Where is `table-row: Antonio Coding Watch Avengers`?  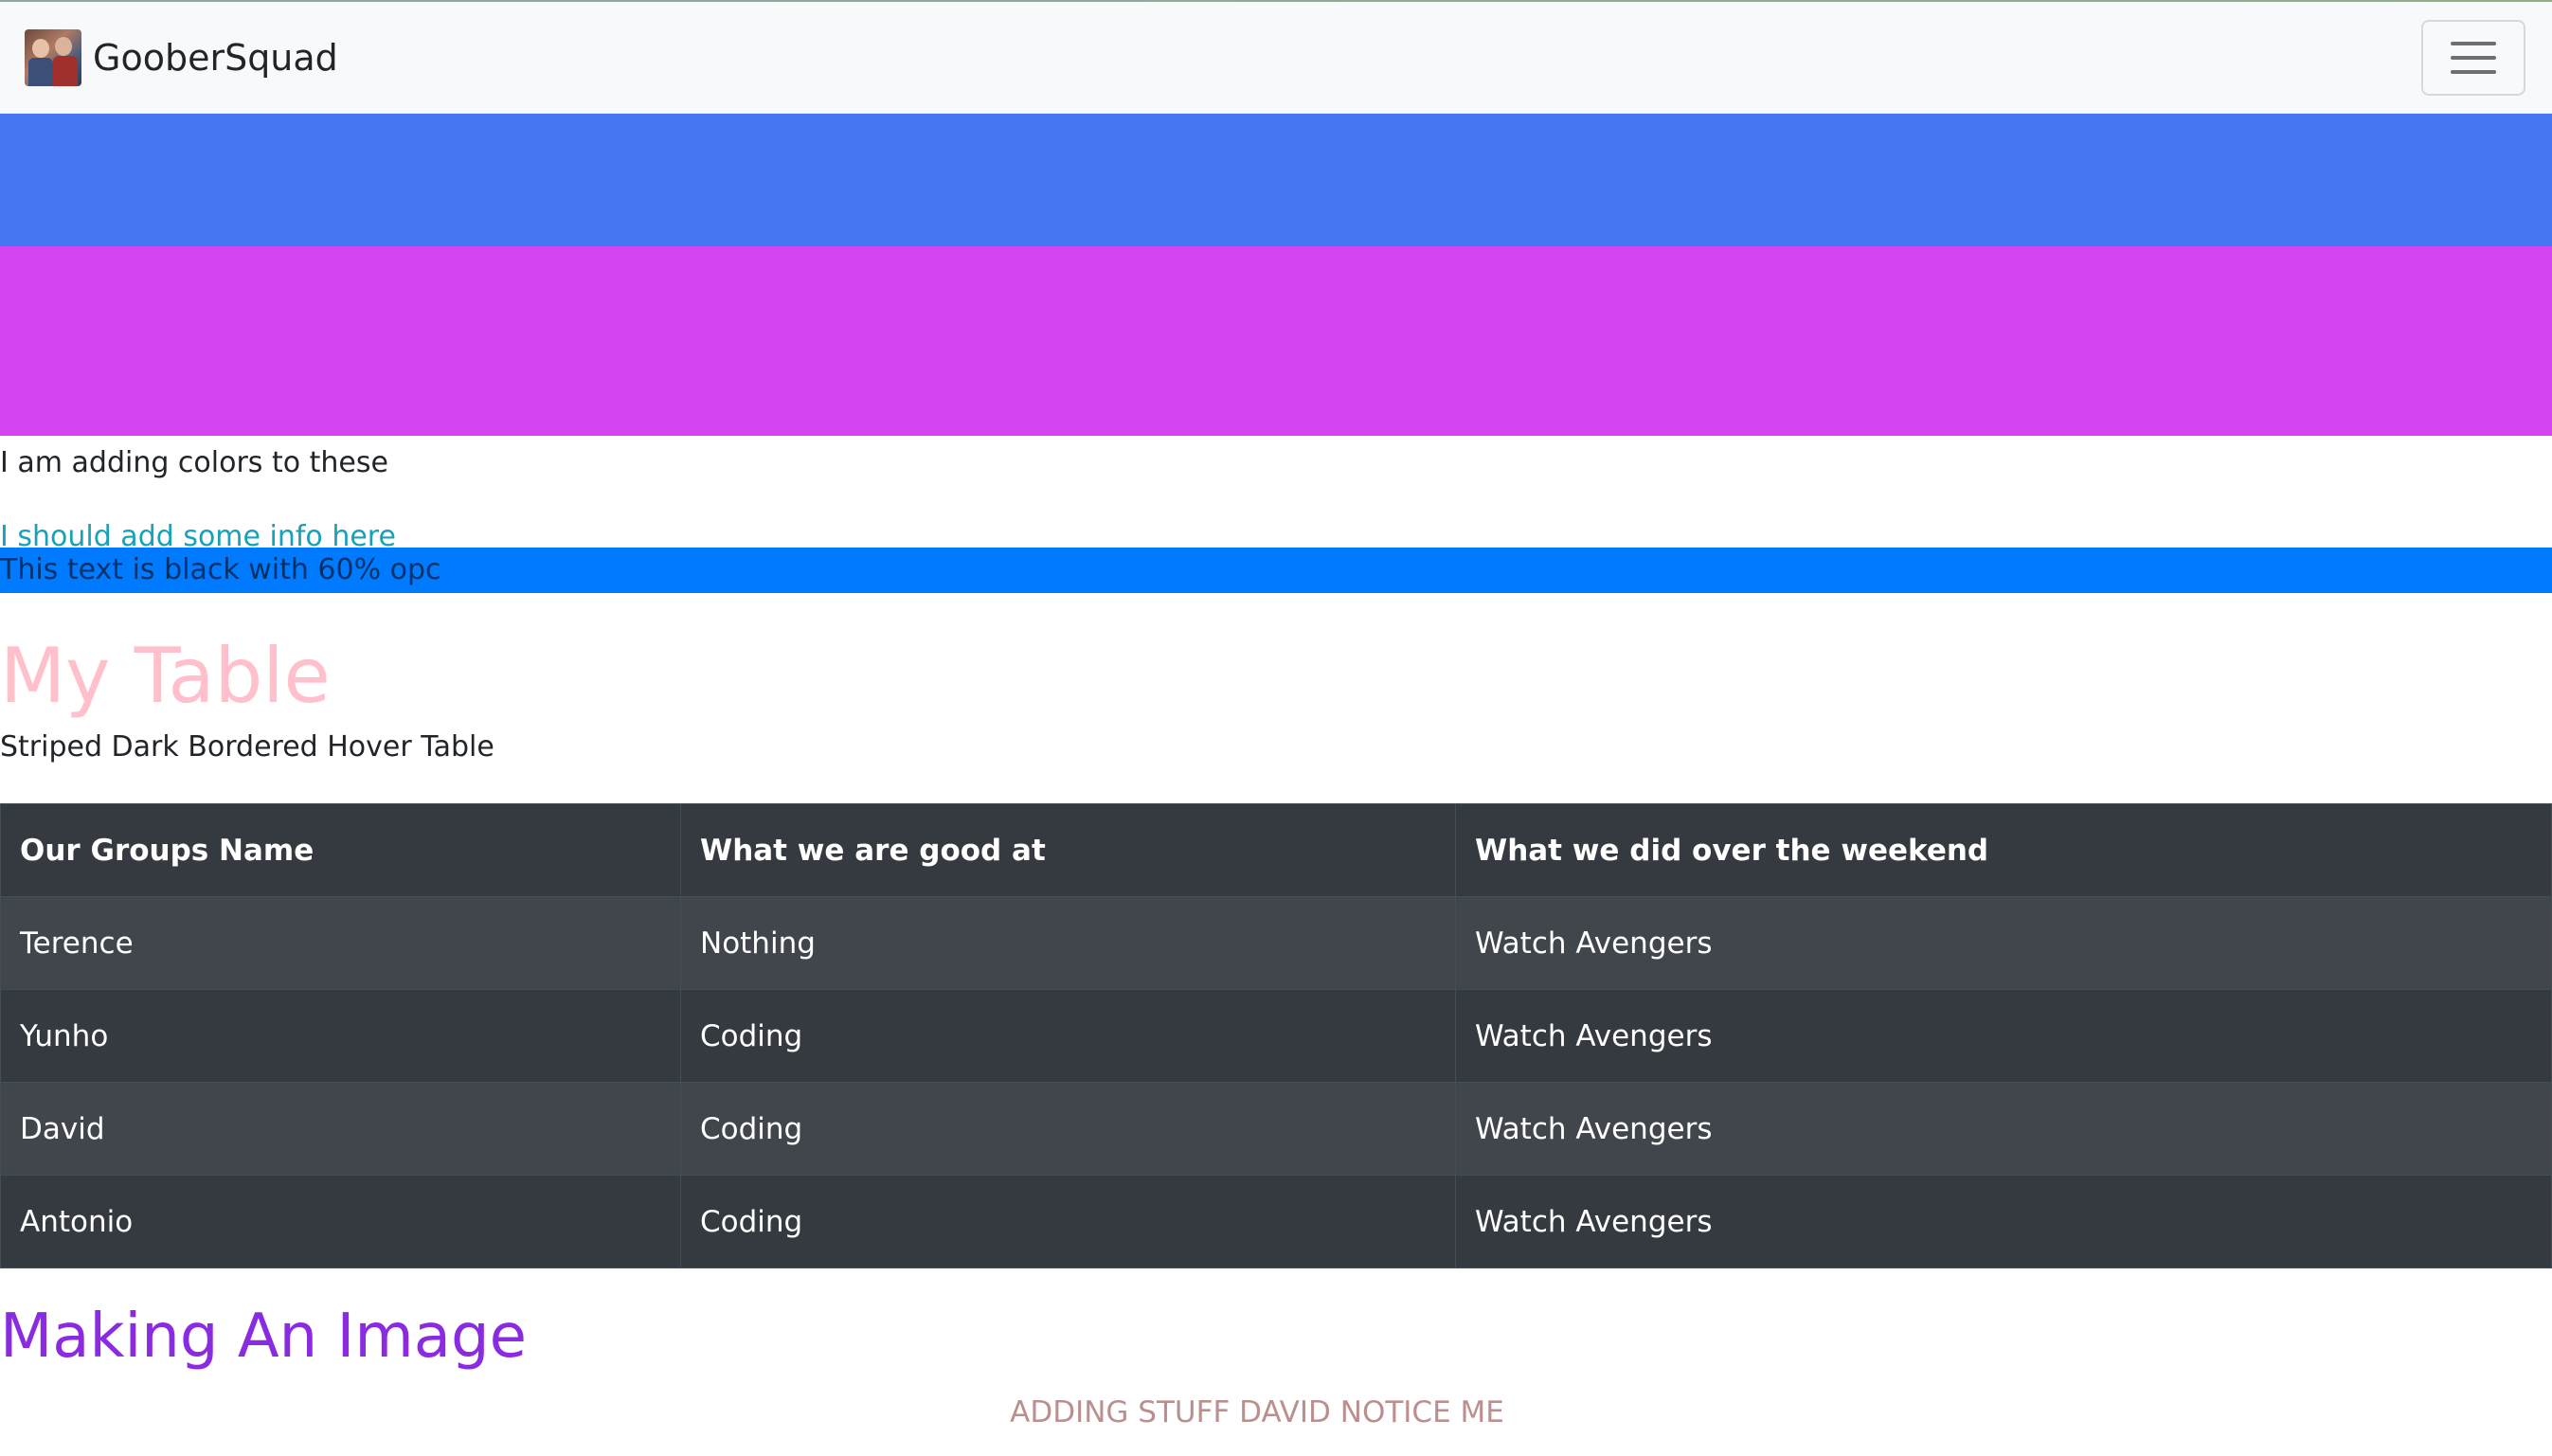
table-row: Antonio Coding Watch Avengers is located at coordinates (1276, 1221).